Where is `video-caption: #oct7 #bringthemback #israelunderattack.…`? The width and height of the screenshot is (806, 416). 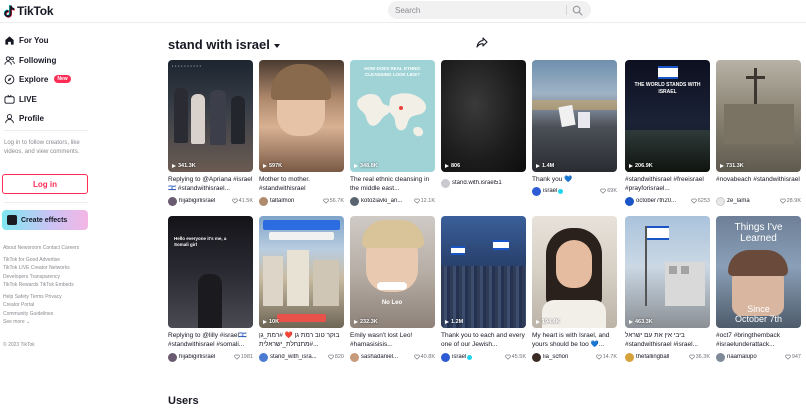 video-caption: #oct7 #bringthemback #israelunderattack.… is located at coordinates (758, 340).